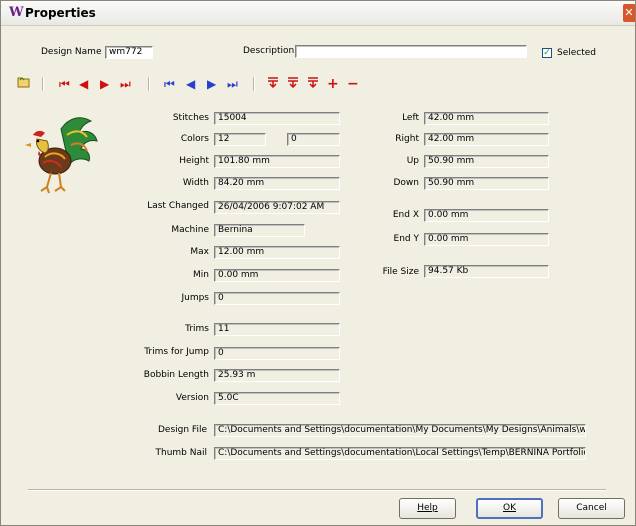 This screenshot has width=636, height=526. I want to click on height-label: Height, so click(194, 161).